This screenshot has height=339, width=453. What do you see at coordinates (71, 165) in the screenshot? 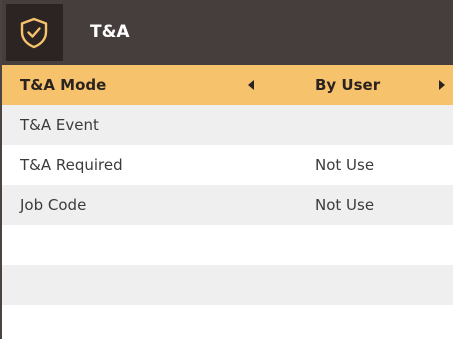
I see `setting-label: T&A Required` at bounding box center [71, 165].